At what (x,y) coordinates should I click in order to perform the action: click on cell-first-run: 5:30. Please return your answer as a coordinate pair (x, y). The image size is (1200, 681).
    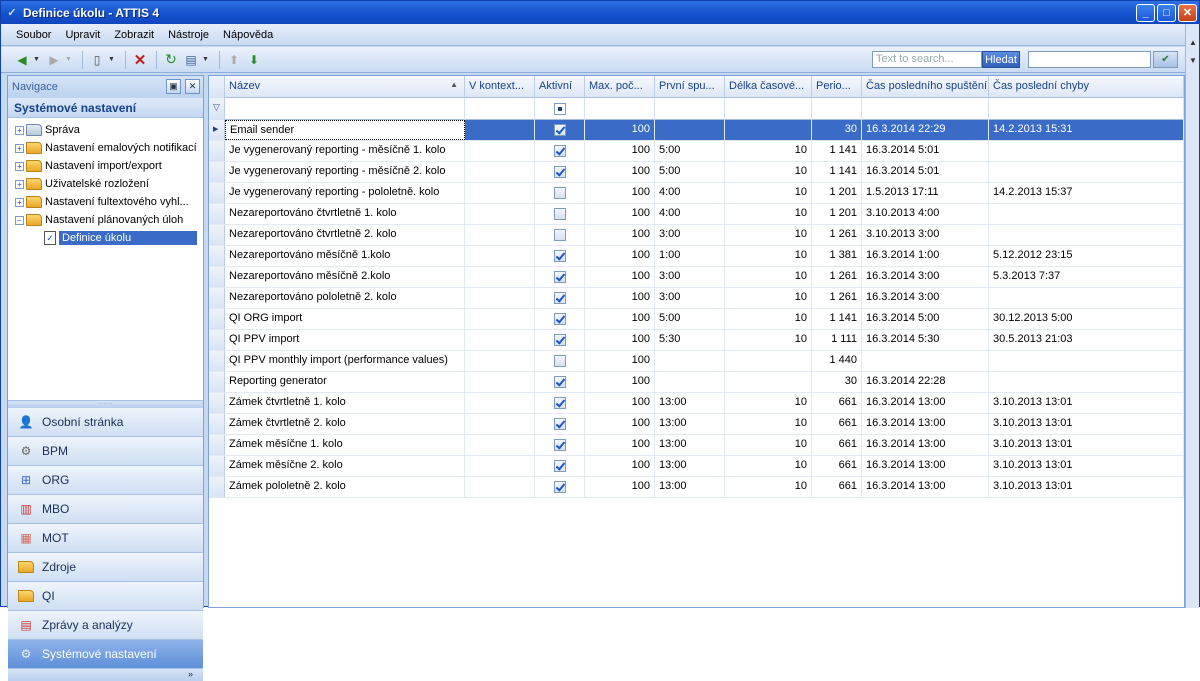
    Looking at the image, I should click on (690, 340).